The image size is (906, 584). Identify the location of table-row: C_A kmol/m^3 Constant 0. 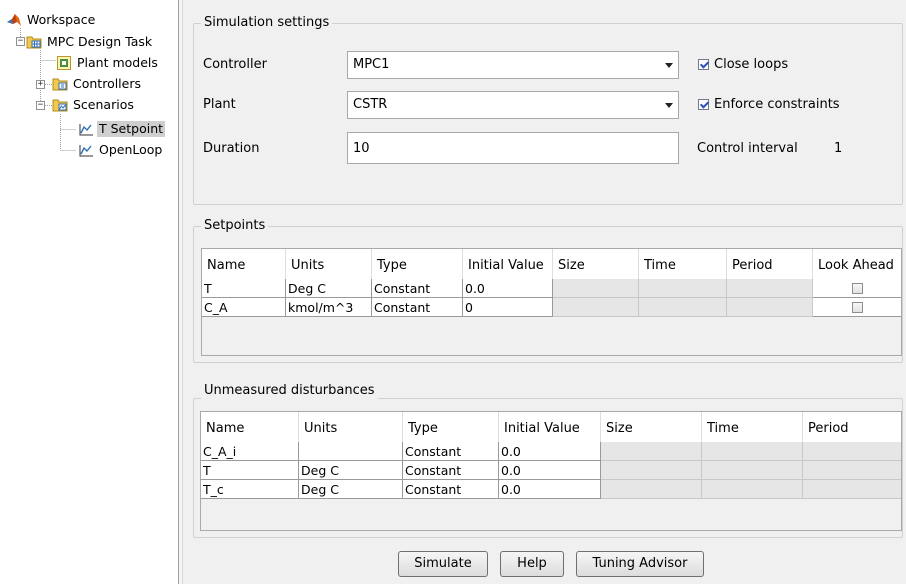
(551, 307).